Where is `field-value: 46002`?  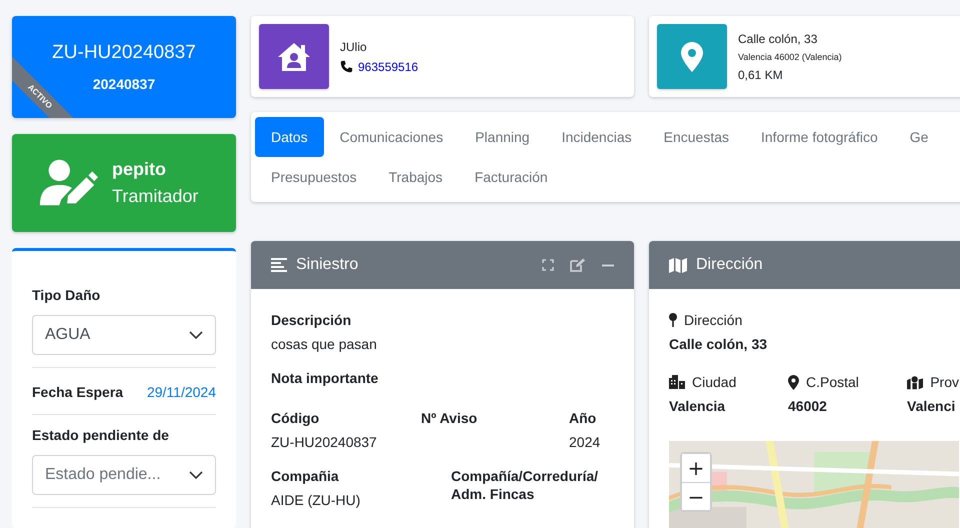 field-value: 46002 is located at coordinates (808, 406).